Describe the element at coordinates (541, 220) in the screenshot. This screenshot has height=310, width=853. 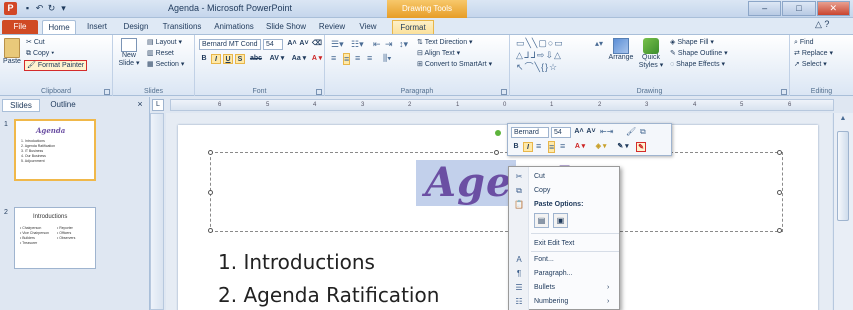
I see `paste-keep-formatting-icon: ▤` at that location.